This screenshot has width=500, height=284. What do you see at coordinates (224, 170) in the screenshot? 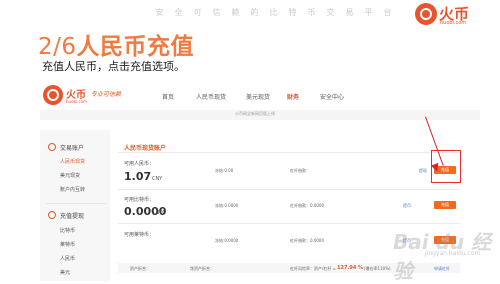
I see `cny-frozen: 冻结:0.00` at bounding box center [224, 170].